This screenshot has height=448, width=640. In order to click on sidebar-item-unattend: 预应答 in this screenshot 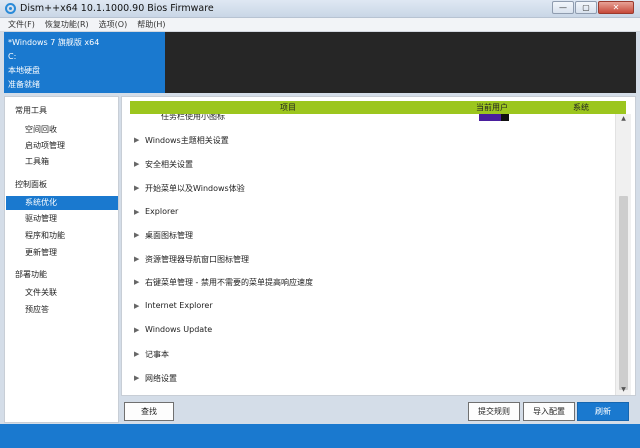, I will do `click(62, 310)`.